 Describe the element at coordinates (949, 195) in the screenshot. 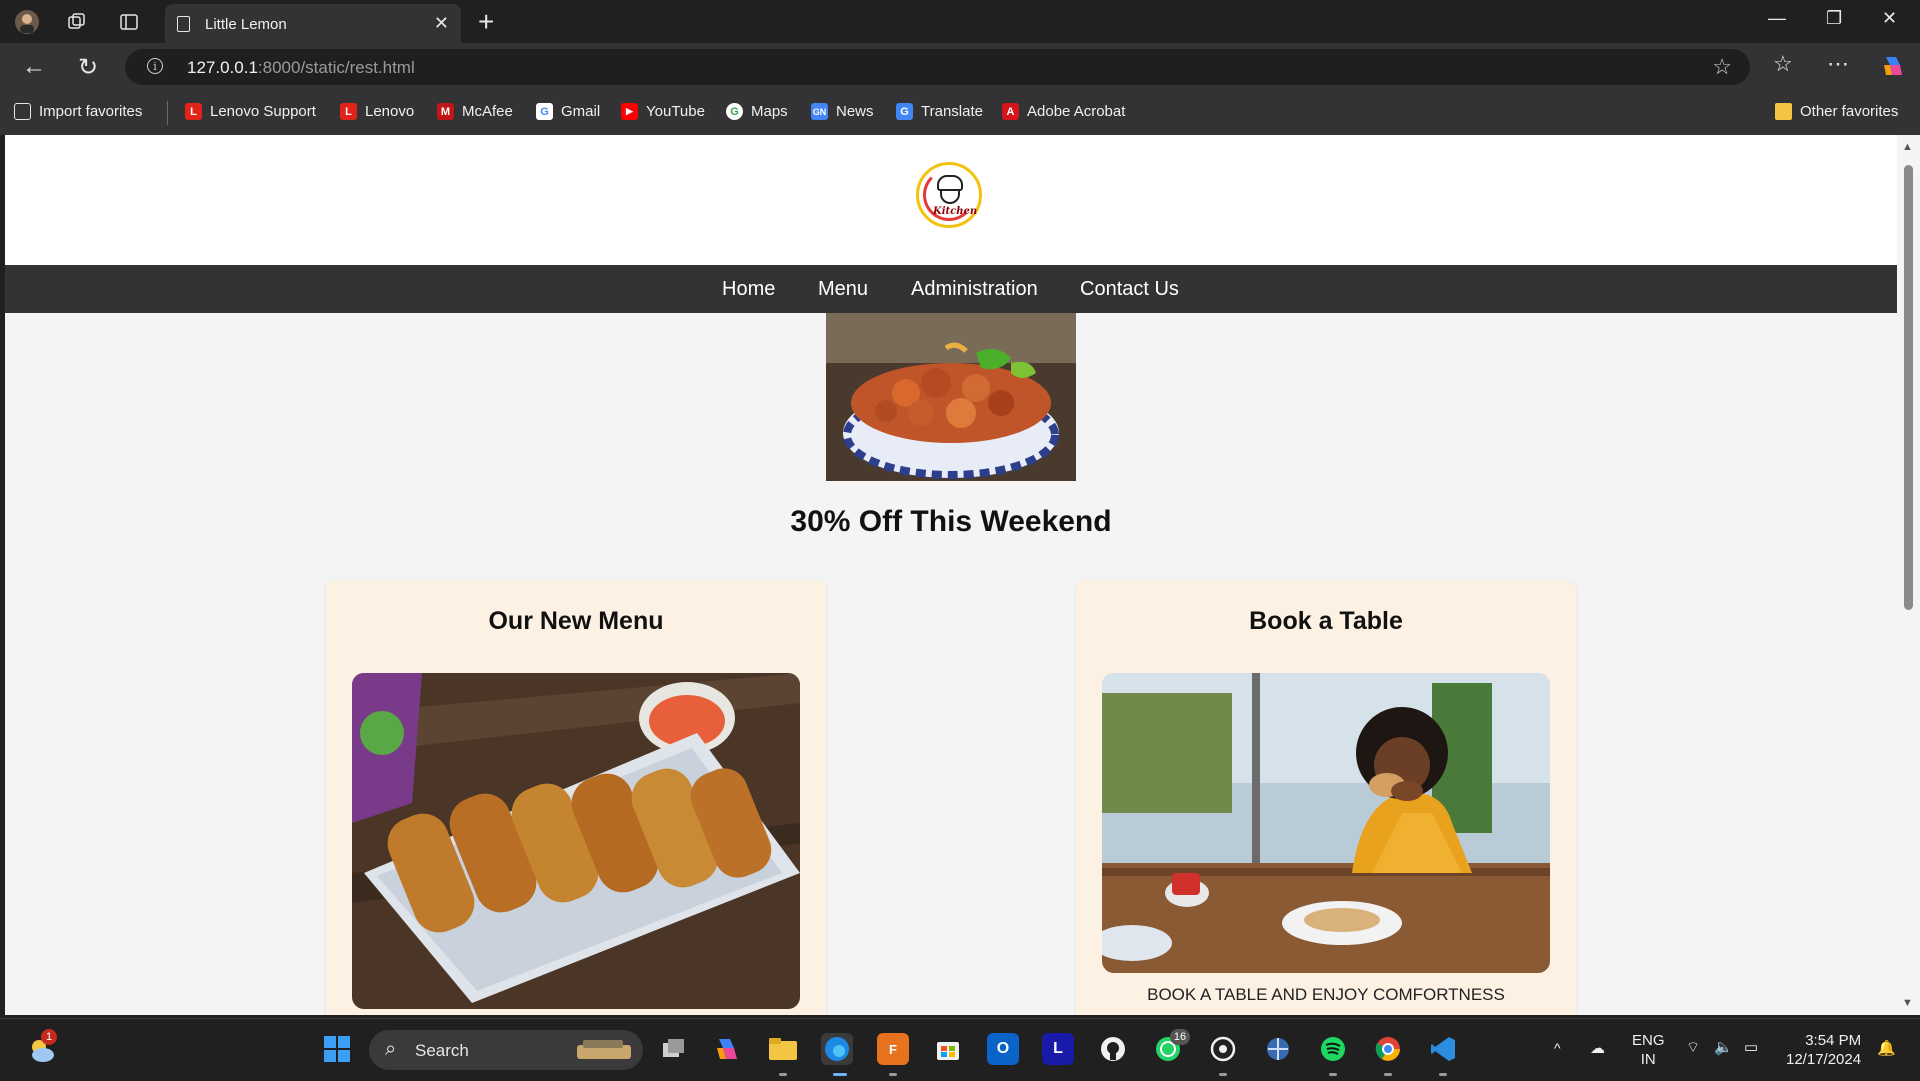

I see `kitchen-logo: Kitchen` at that location.